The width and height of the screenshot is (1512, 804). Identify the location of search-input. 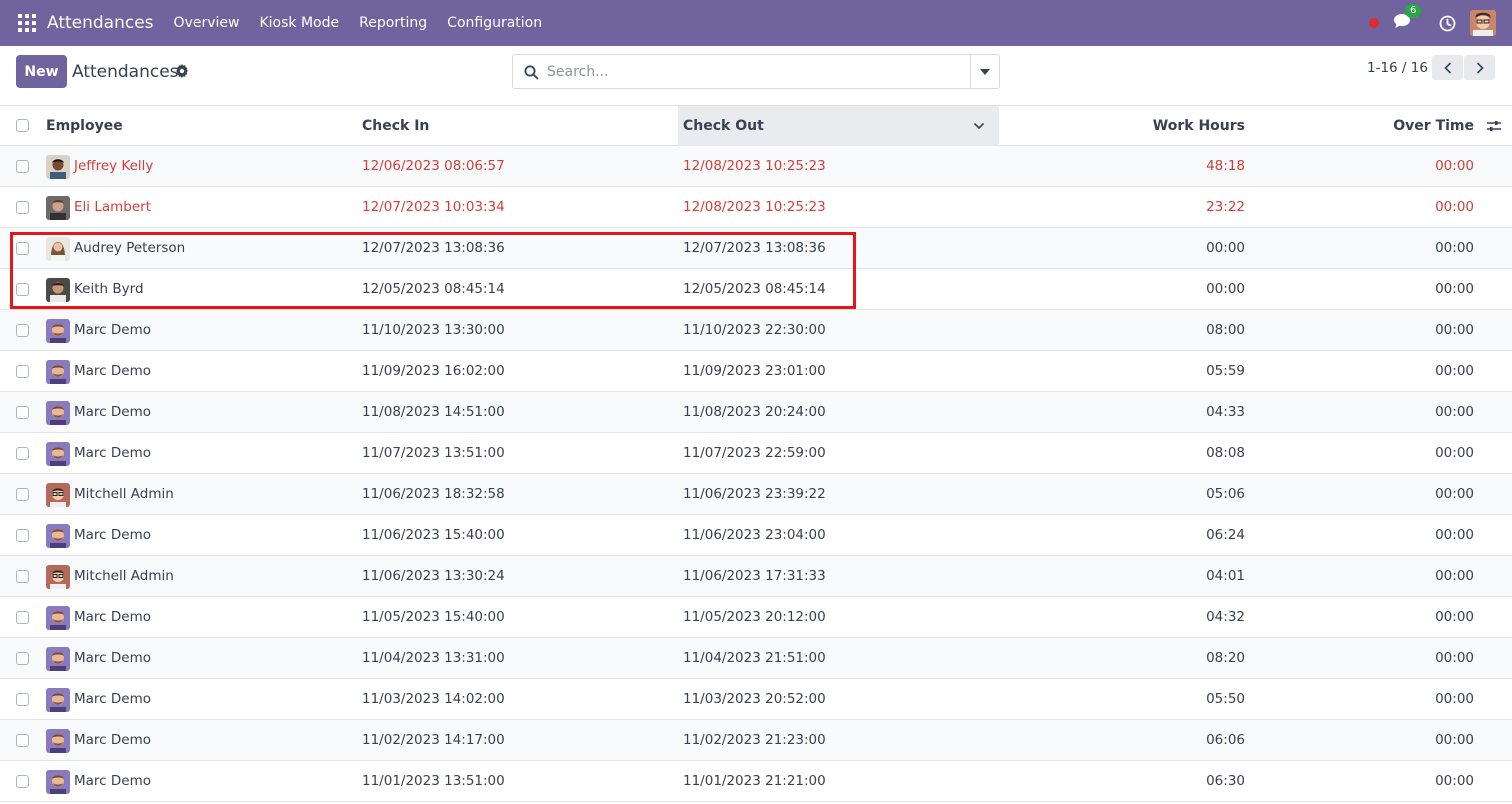
(757, 72).